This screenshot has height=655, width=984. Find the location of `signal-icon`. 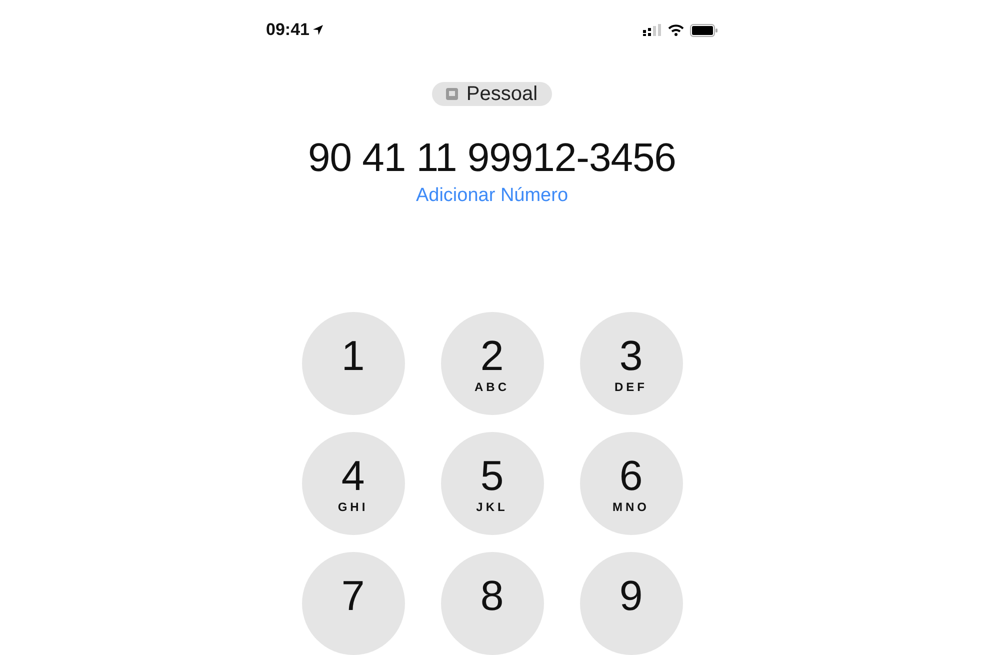

signal-icon is located at coordinates (652, 30).